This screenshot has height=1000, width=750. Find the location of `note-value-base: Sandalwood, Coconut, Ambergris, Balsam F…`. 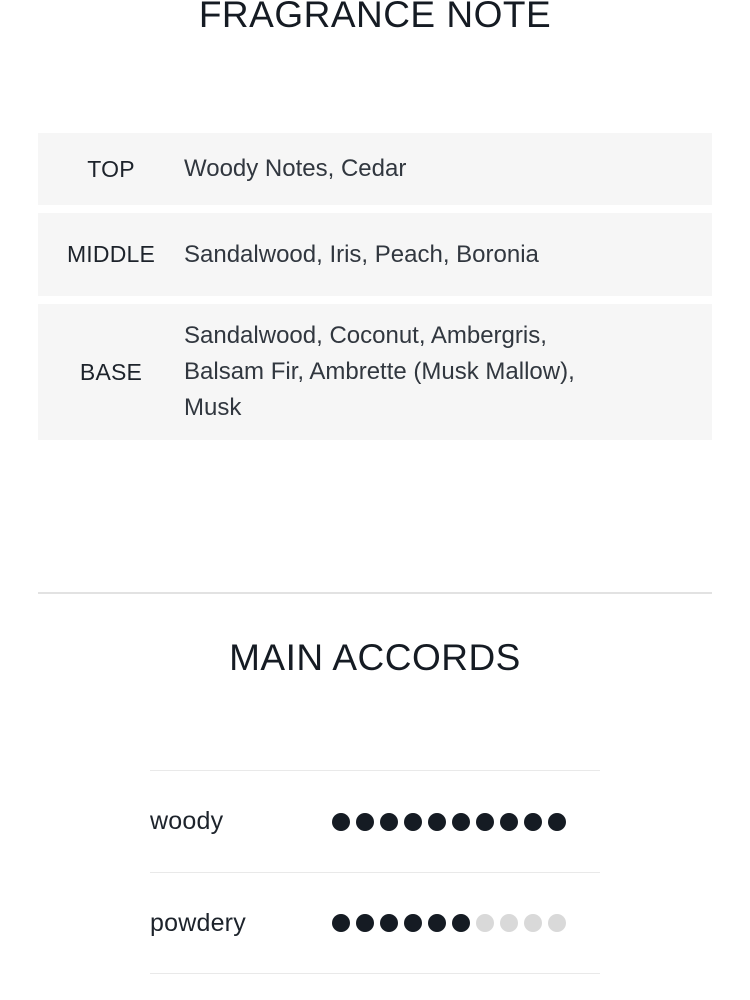

note-value-base: Sandalwood, Coconut, Ambergris, Balsam F… is located at coordinates (379, 371).